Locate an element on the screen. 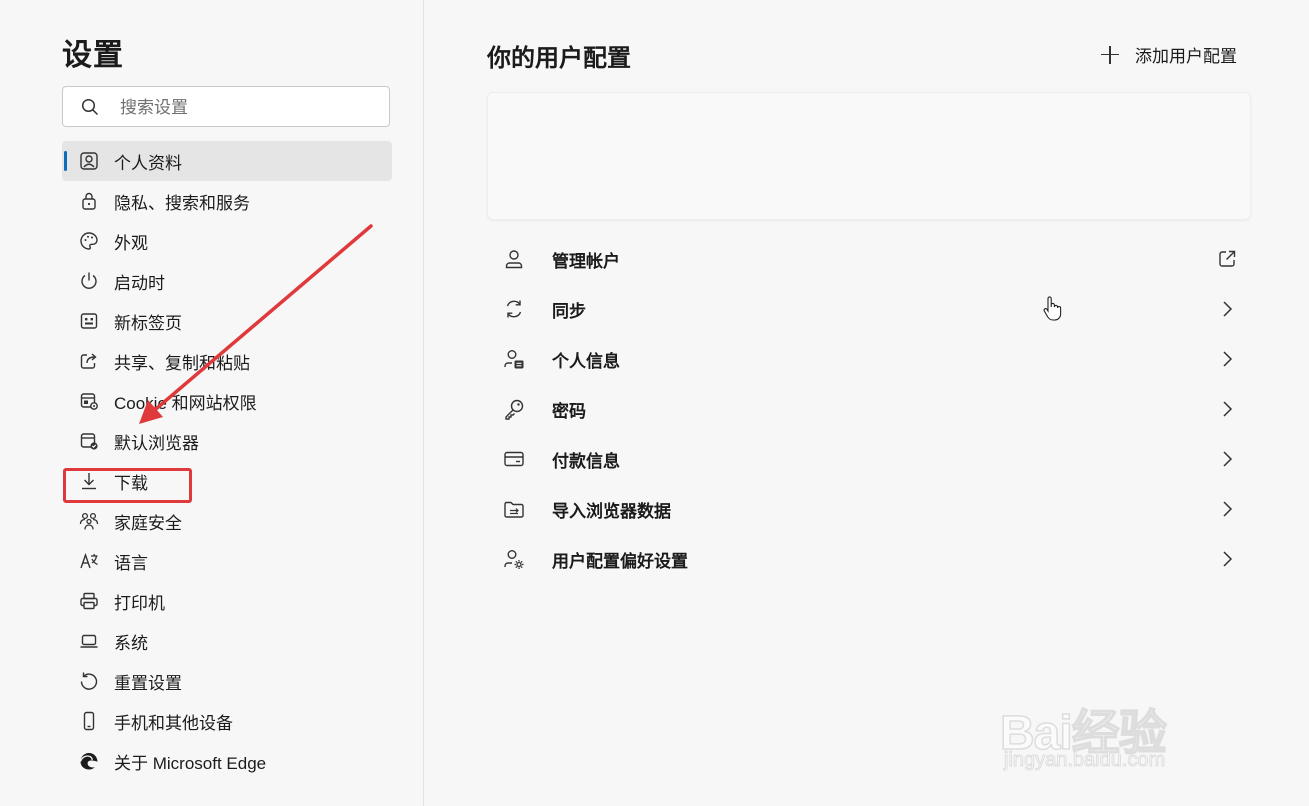 The height and width of the screenshot is (806, 1309). palette-icon is located at coordinates (89, 241).